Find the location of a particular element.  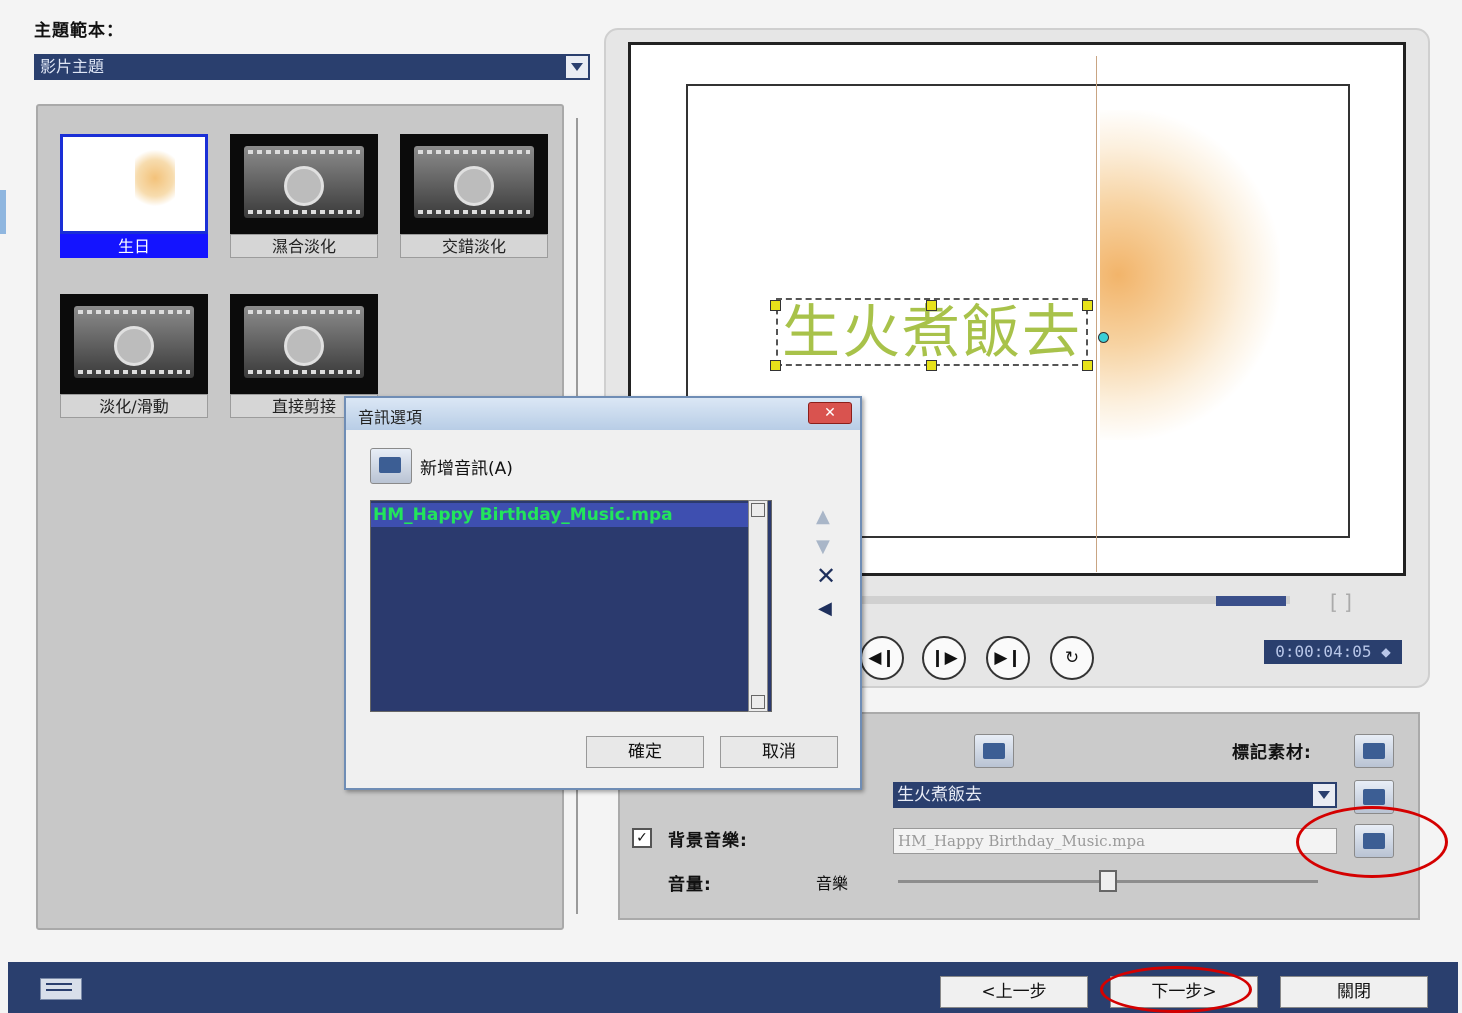

previous-frame-icon: ◀❙ is located at coordinates (882, 658).